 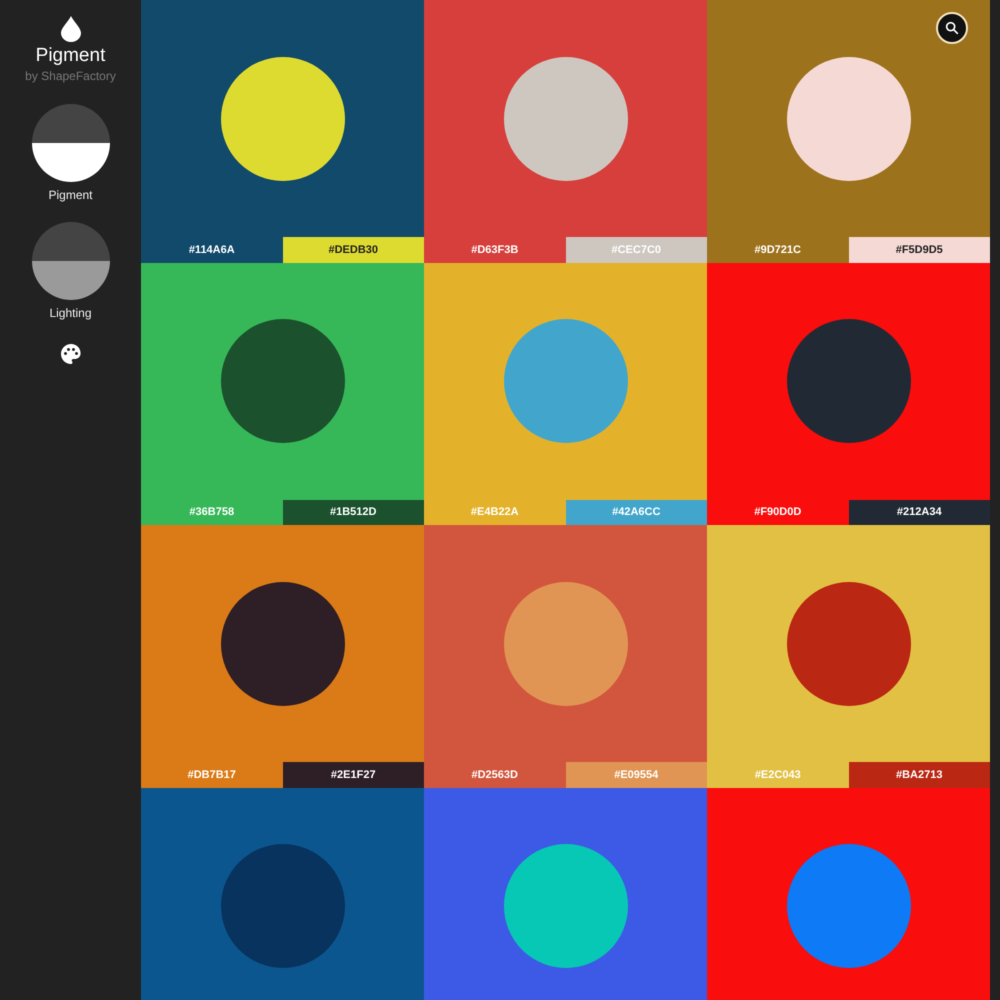 I want to click on hex-label: #BA2713, so click(x=919, y=775).